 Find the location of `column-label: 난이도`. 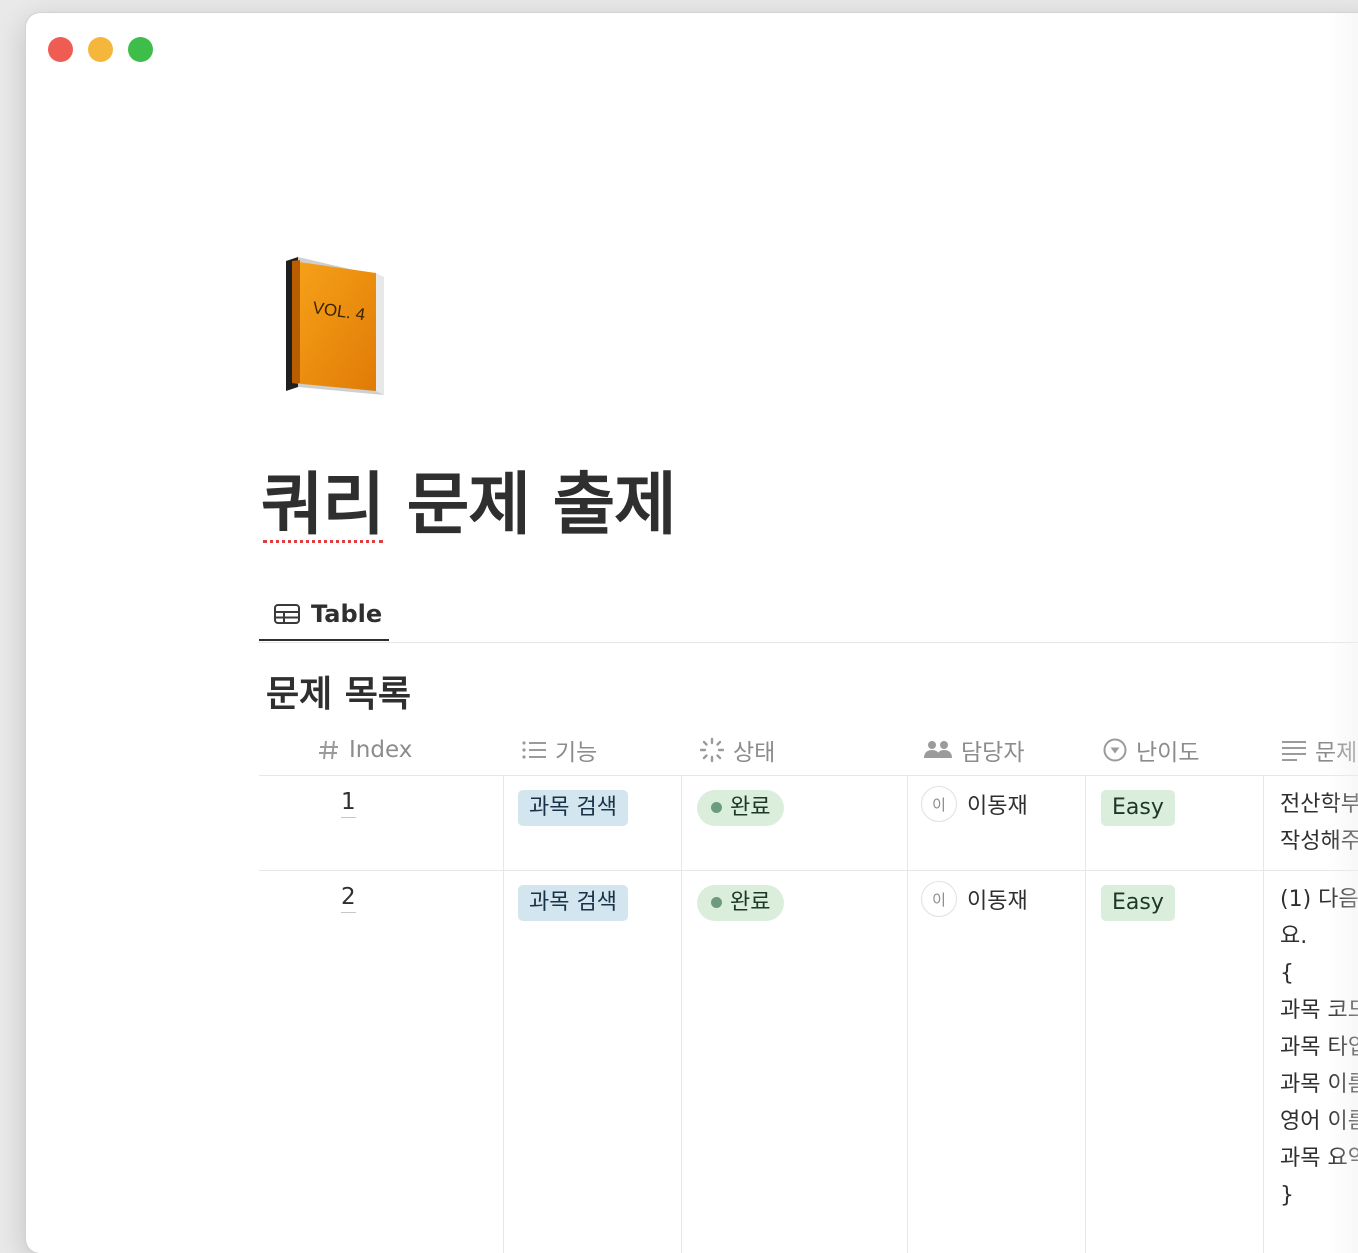

column-label: 난이도 is located at coordinates (1168, 753).